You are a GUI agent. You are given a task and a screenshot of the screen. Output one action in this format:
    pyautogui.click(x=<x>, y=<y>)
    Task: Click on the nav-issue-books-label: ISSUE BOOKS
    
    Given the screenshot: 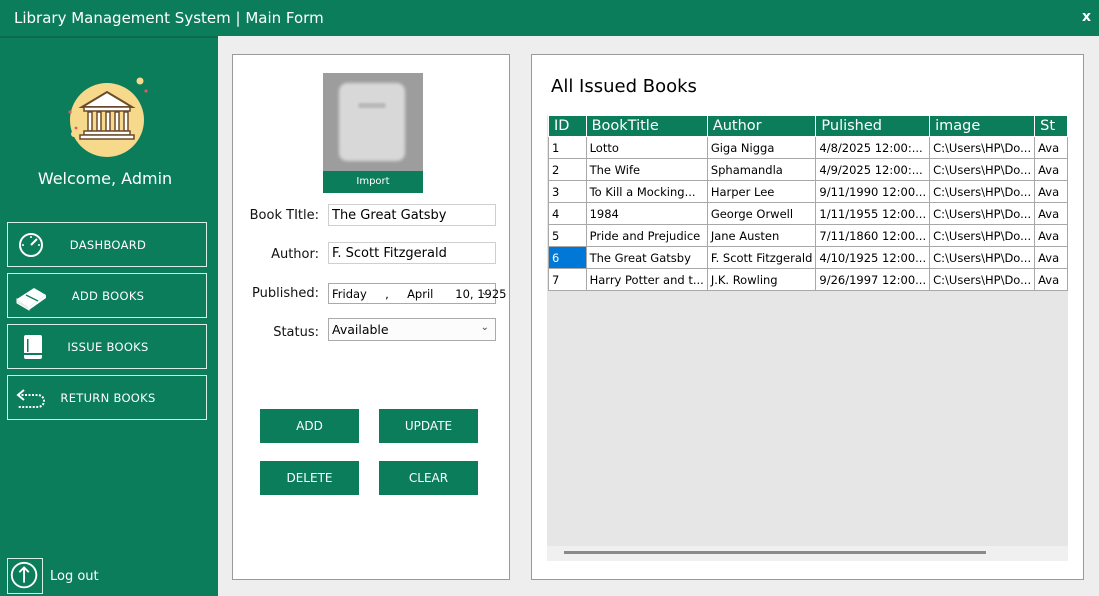 What is the action you would take?
    pyautogui.click(x=108, y=347)
    